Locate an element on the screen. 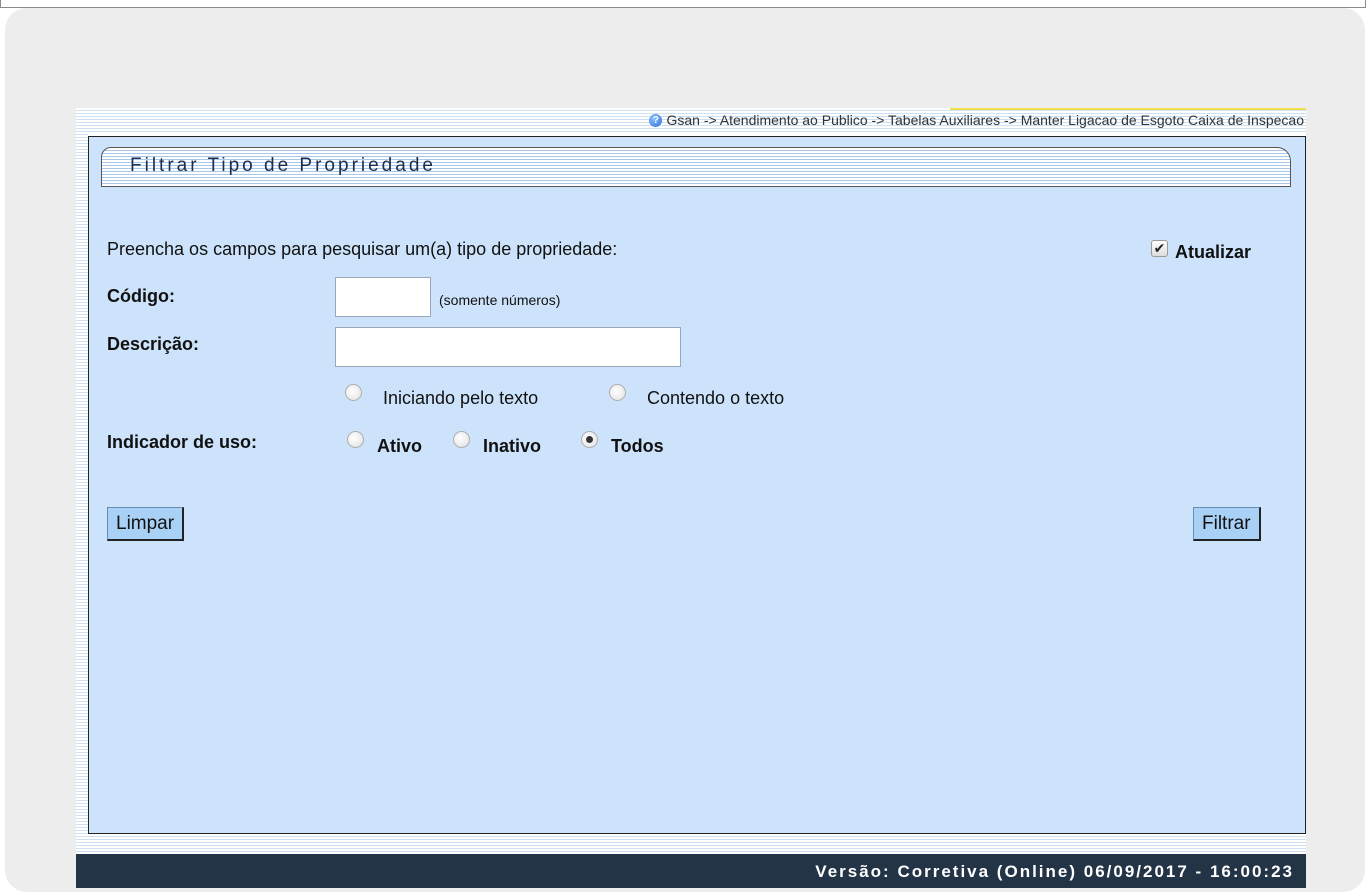 Image resolution: width=1368 pixels, height=896 pixels. bottom-stripes is located at coordinates (691, 844).